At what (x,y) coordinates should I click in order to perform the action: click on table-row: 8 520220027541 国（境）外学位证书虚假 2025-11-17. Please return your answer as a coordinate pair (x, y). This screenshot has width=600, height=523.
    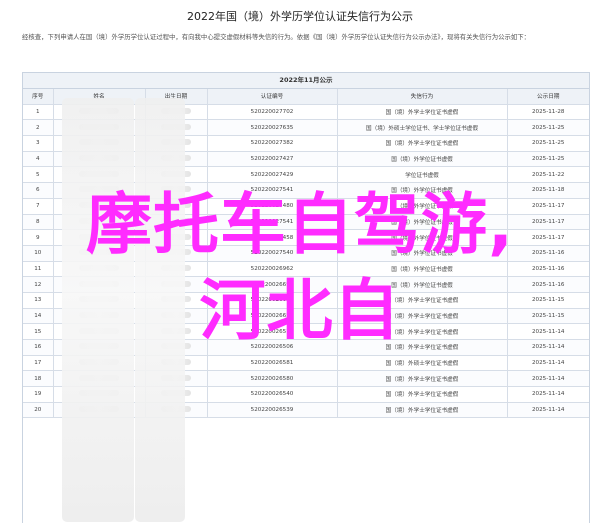
    Looking at the image, I should click on (306, 222).